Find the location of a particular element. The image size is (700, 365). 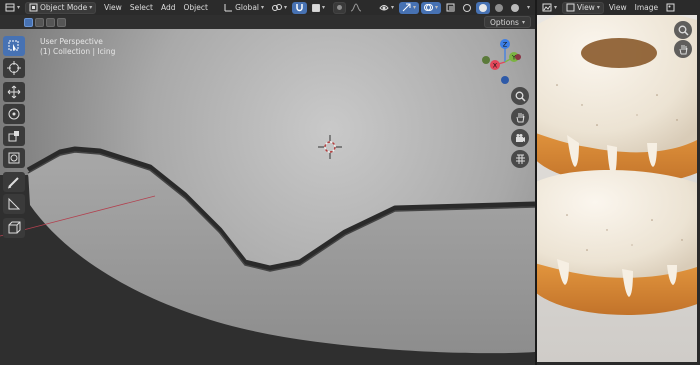

select-box-icon is located at coordinates (13, 45).